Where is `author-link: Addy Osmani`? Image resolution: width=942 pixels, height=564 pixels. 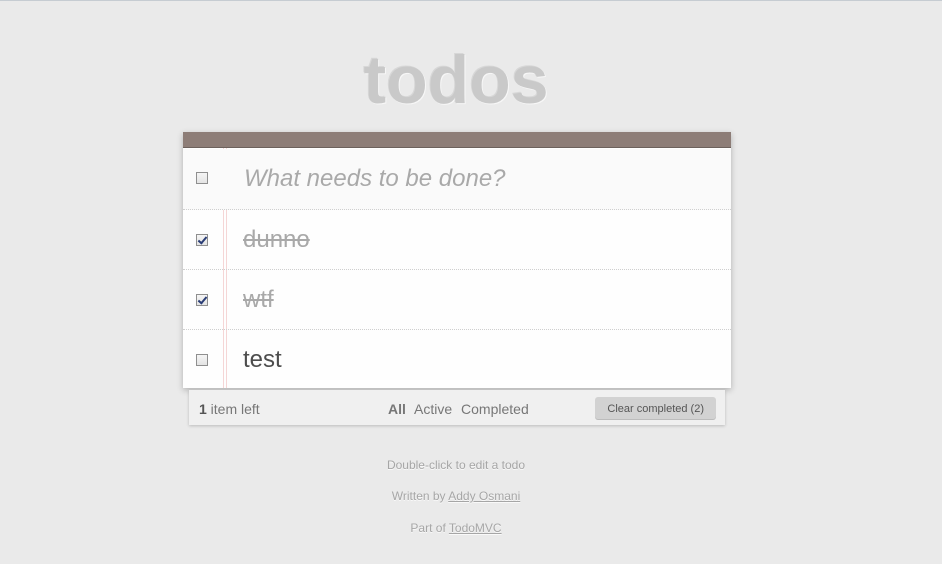
author-link: Addy Osmani is located at coordinates (484, 496).